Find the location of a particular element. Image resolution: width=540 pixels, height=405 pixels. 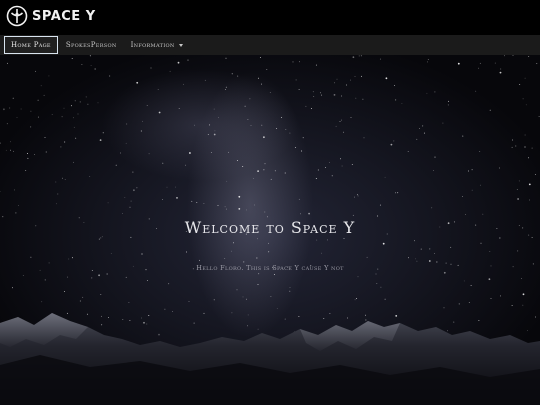

nav-information-dropdown: Information is located at coordinates (157, 45).